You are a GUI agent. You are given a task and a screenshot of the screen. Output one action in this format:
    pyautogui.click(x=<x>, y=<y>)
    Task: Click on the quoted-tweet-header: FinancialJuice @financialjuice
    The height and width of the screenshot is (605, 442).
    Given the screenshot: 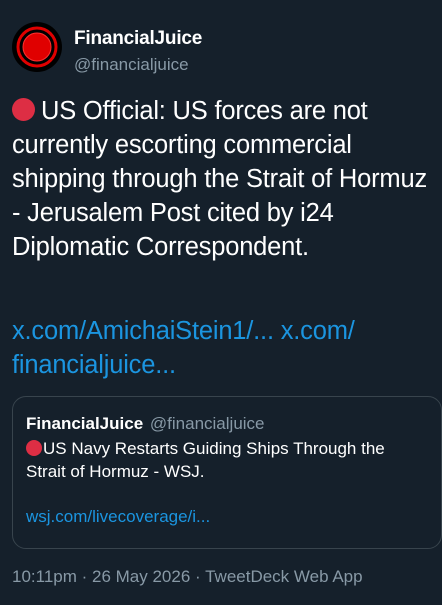 What is the action you would take?
    pyautogui.click(x=233, y=424)
    